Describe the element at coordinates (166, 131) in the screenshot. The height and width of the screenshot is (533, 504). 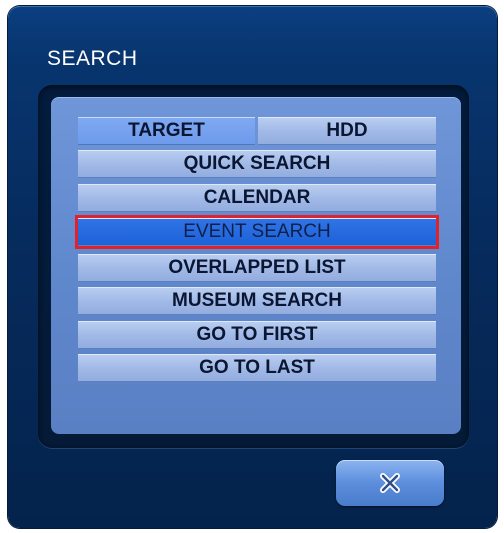
I see `target-label: TARGET` at that location.